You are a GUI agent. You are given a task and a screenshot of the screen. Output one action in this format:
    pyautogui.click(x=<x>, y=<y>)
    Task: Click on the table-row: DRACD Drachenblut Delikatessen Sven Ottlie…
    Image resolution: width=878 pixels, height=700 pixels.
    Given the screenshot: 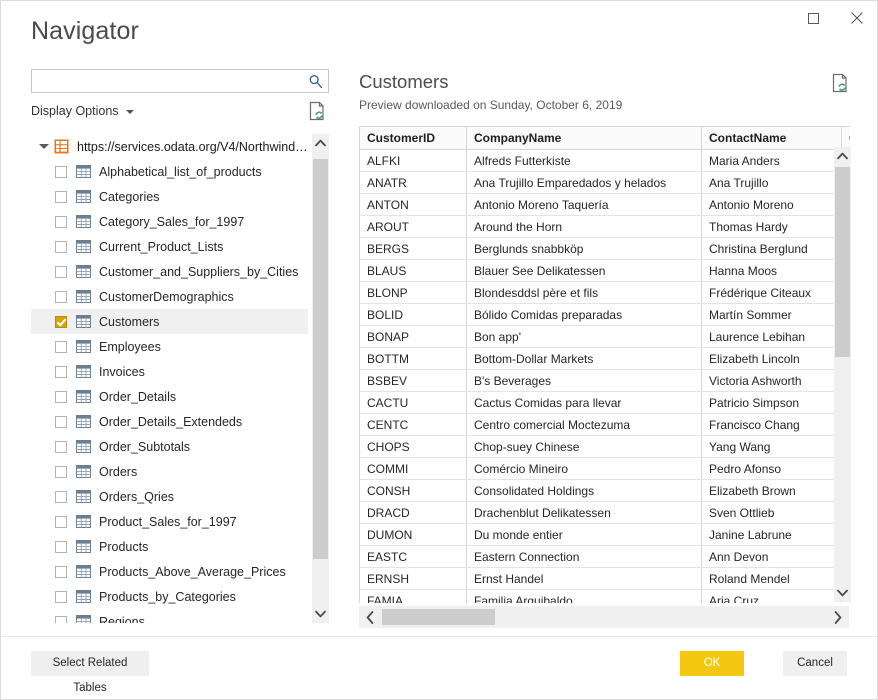 What is the action you would take?
    pyautogui.click(x=605, y=512)
    